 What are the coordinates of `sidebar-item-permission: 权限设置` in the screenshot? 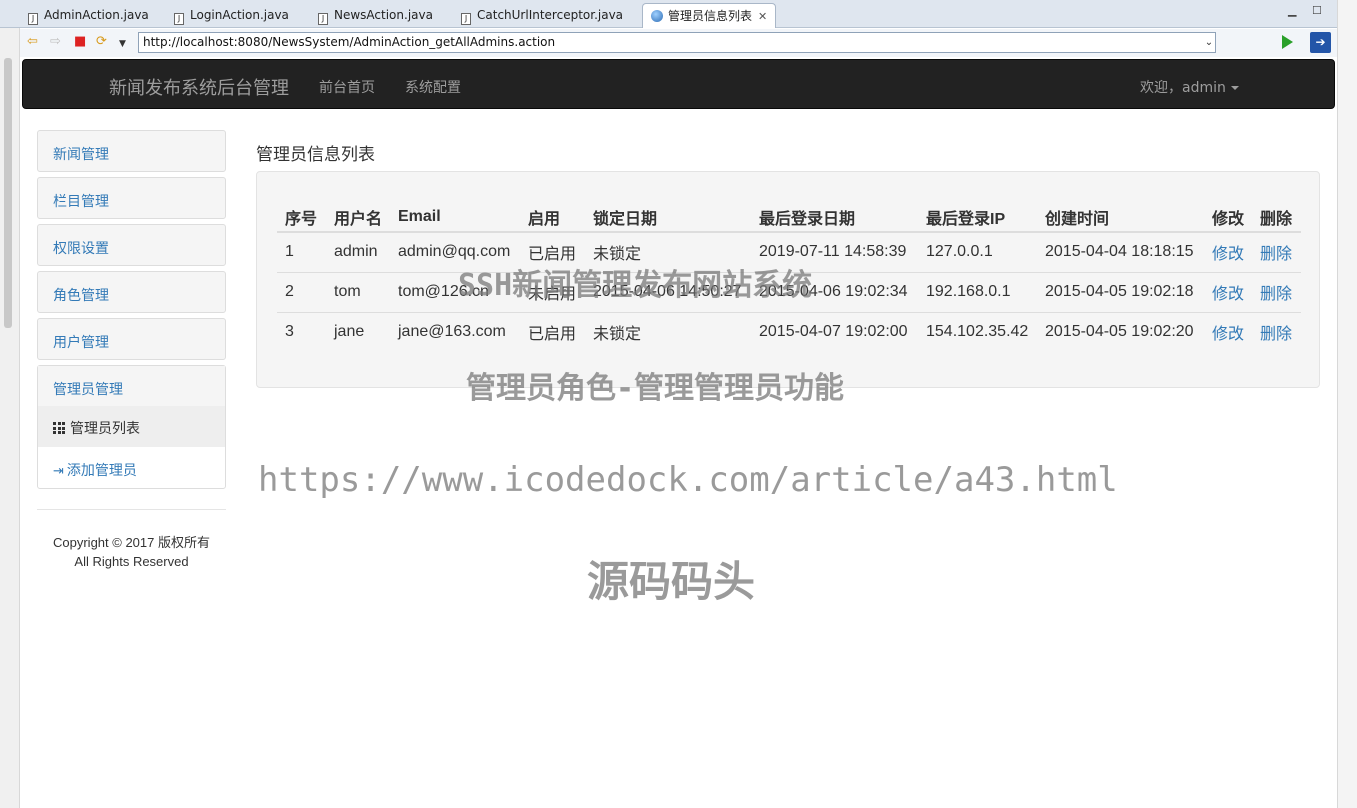 It's located at (131, 245).